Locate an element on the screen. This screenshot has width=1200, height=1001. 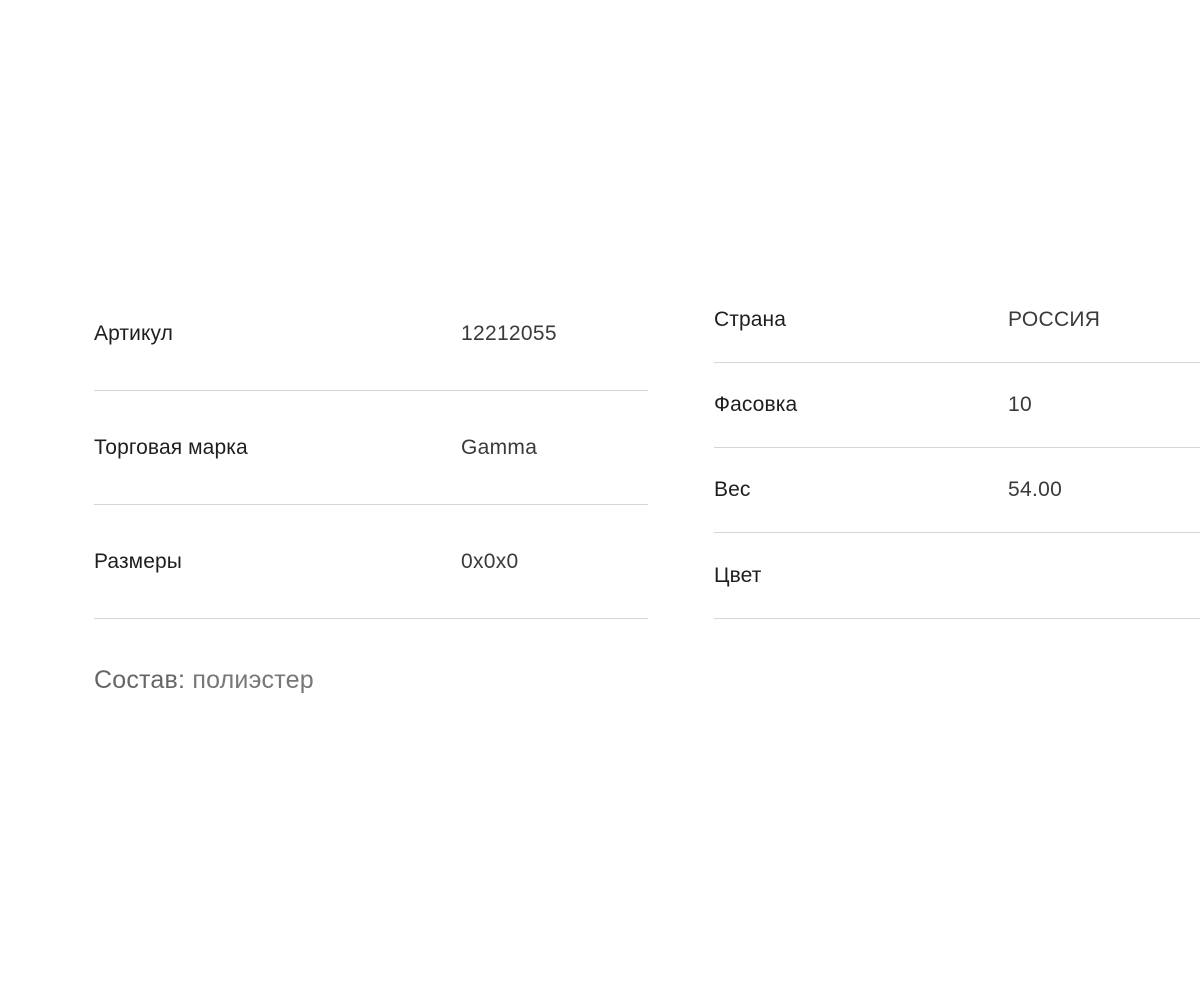
composition-line: Состав: полиэстер is located at coordinates (204, 680).